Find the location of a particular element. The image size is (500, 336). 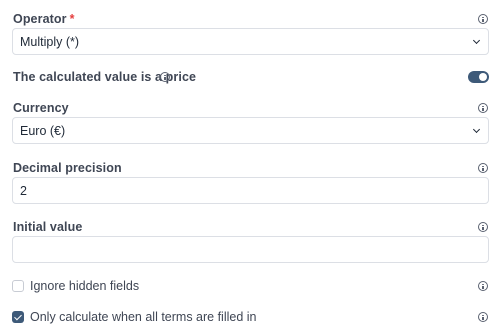

operator-label: Operator * is located at coordinates (44, 19).